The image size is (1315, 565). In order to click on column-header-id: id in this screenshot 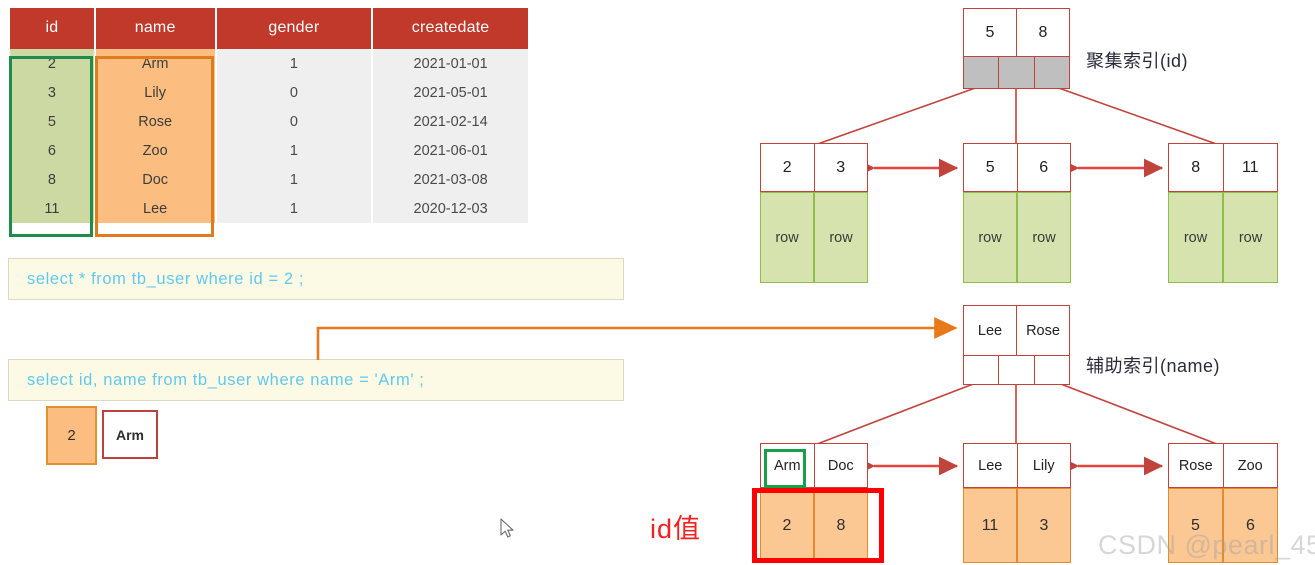, I will do `click(52, 28)`.